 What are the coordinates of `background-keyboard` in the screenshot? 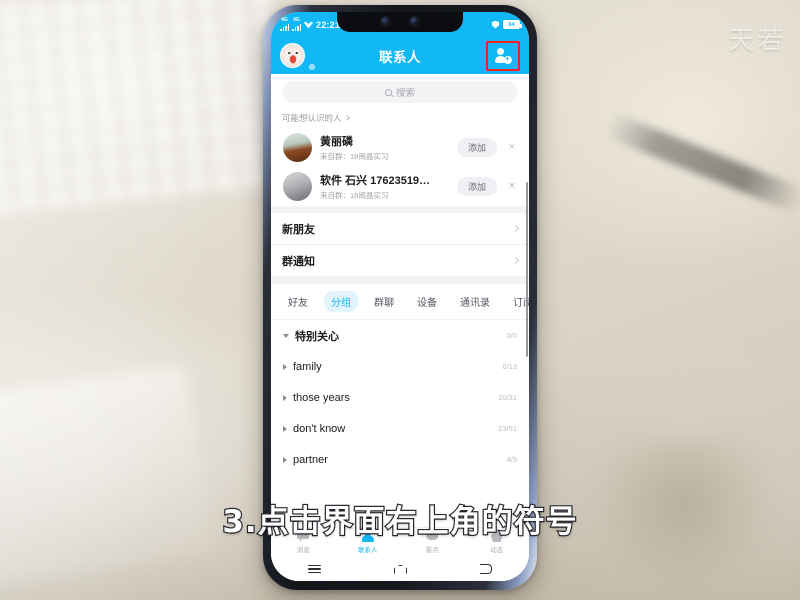 It's located at (145, 108).